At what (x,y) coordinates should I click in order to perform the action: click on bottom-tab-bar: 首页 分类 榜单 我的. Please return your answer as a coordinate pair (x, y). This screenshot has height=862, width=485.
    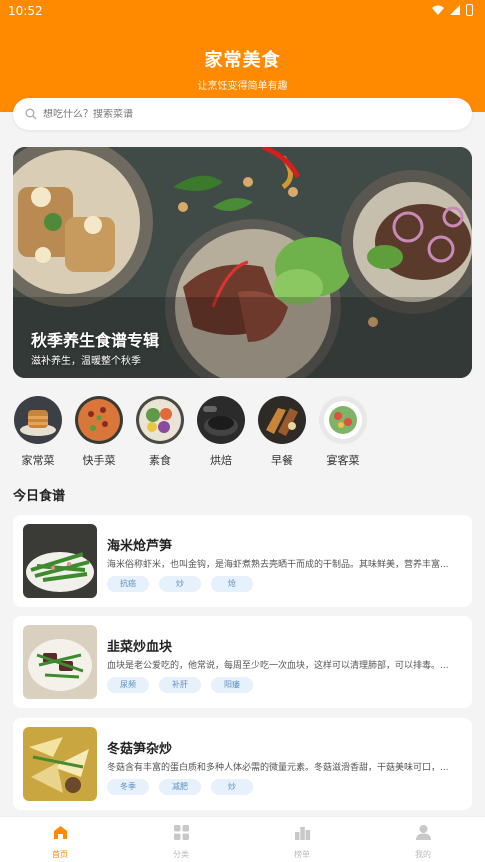
    Looking at the image, I should click on (242, 839).